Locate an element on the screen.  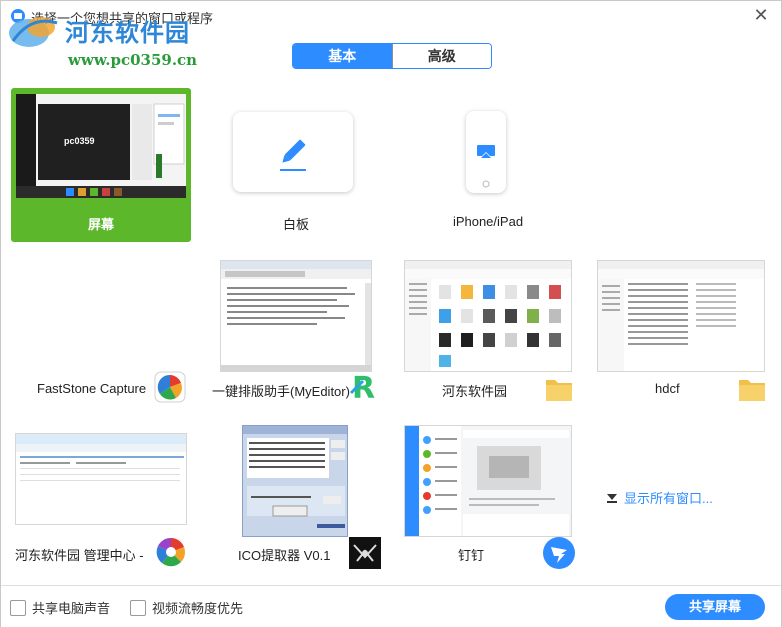
close-icon: ✕ is located at coordinates (761, 15).